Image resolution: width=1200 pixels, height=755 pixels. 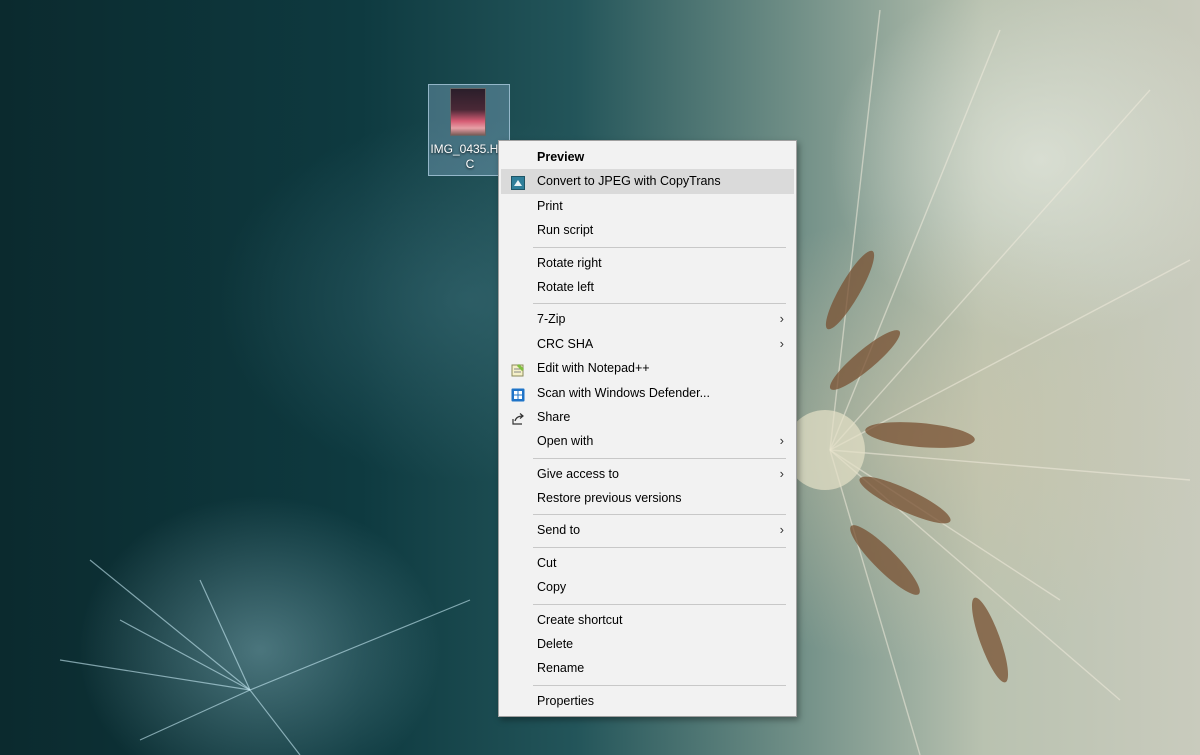 I want to click on menu-item-label: Delete, so click(x=555, y=644).